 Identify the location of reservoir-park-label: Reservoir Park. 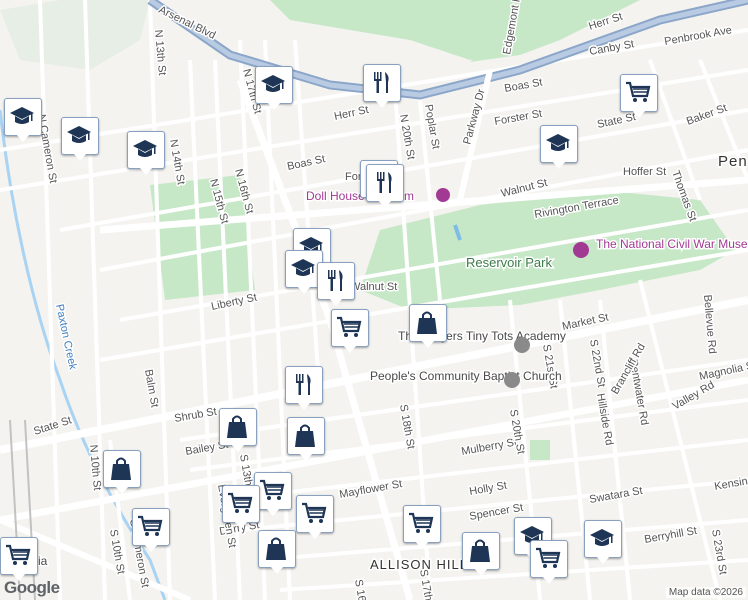
(509, 262).